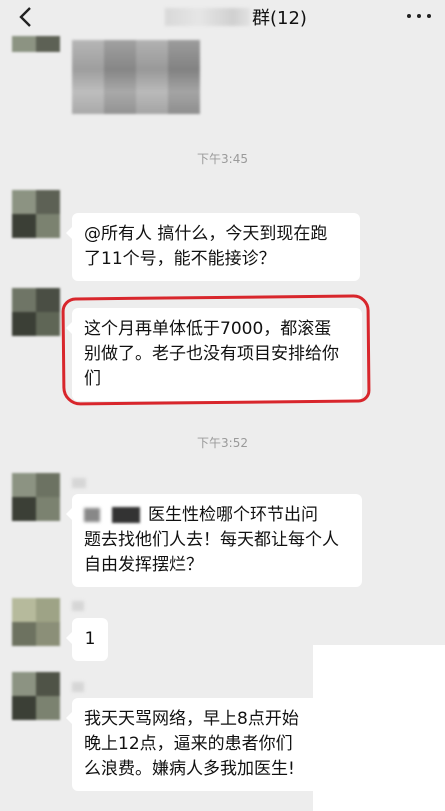 The image size is (445, 811). Describe the element at coordinates (419, 16) in the screenshot. I see `more-button` at that location.